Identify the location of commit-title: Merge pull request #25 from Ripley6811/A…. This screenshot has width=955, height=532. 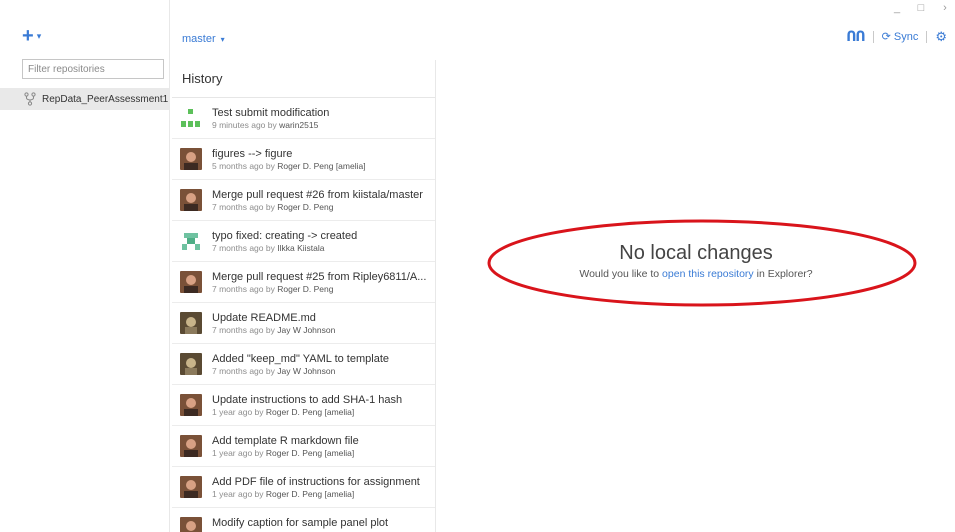
(319, 276).